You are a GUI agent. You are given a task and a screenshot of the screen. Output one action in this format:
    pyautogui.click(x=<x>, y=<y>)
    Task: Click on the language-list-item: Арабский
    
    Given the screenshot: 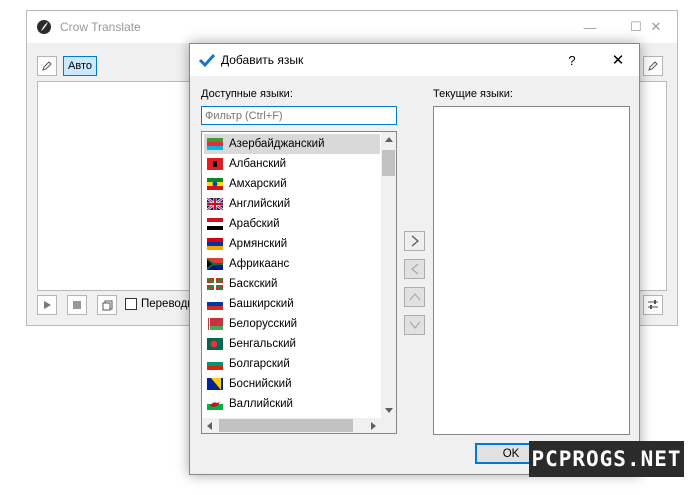 What is the action you would take?
    pyautogui.click(x=292, y=224)
    